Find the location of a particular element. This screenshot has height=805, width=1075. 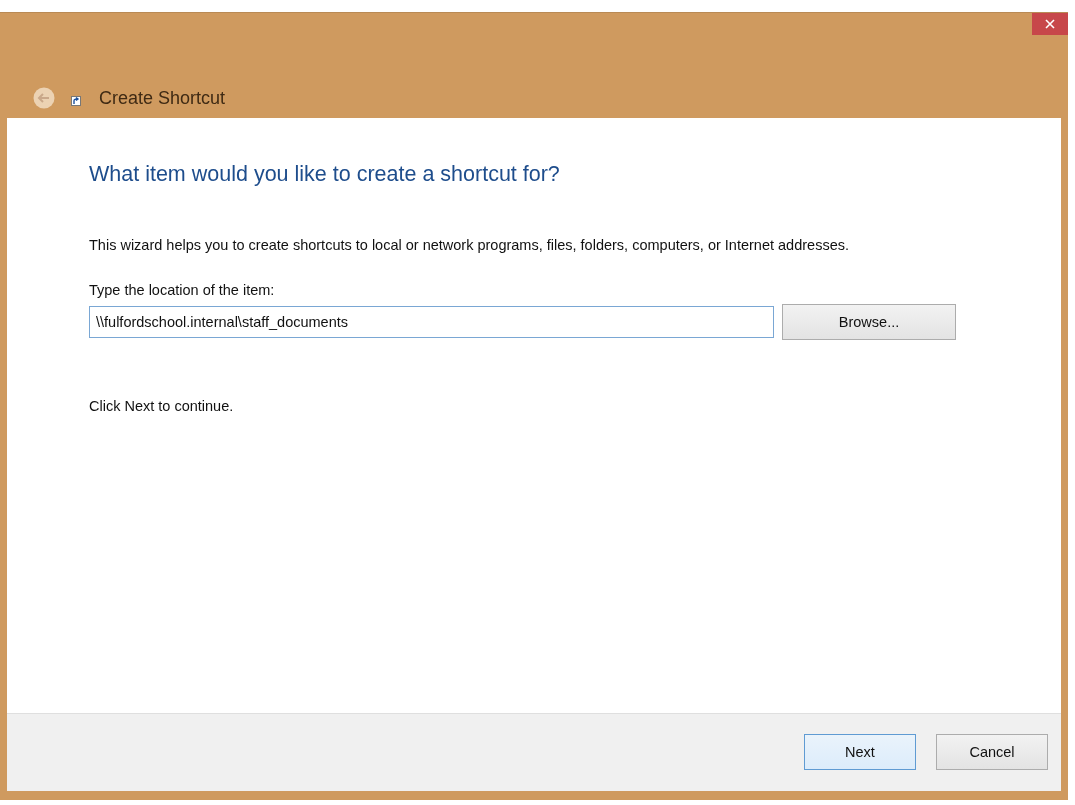

cancel-button: Cancel is located at coordinates (992, 751).